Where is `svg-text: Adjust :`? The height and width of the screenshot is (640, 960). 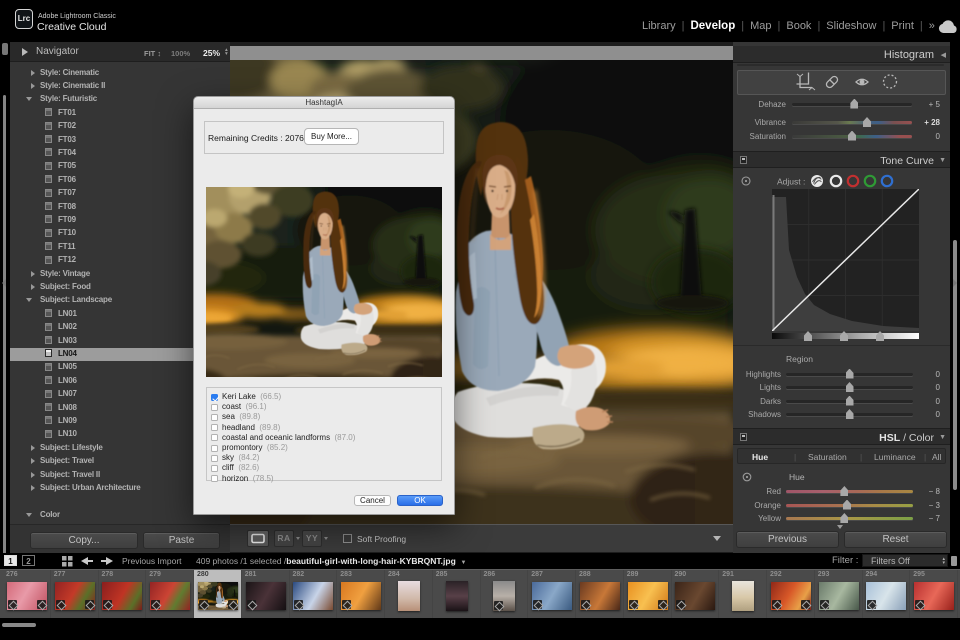 svg-text: Adjust : is located at coordinates (791, 182).